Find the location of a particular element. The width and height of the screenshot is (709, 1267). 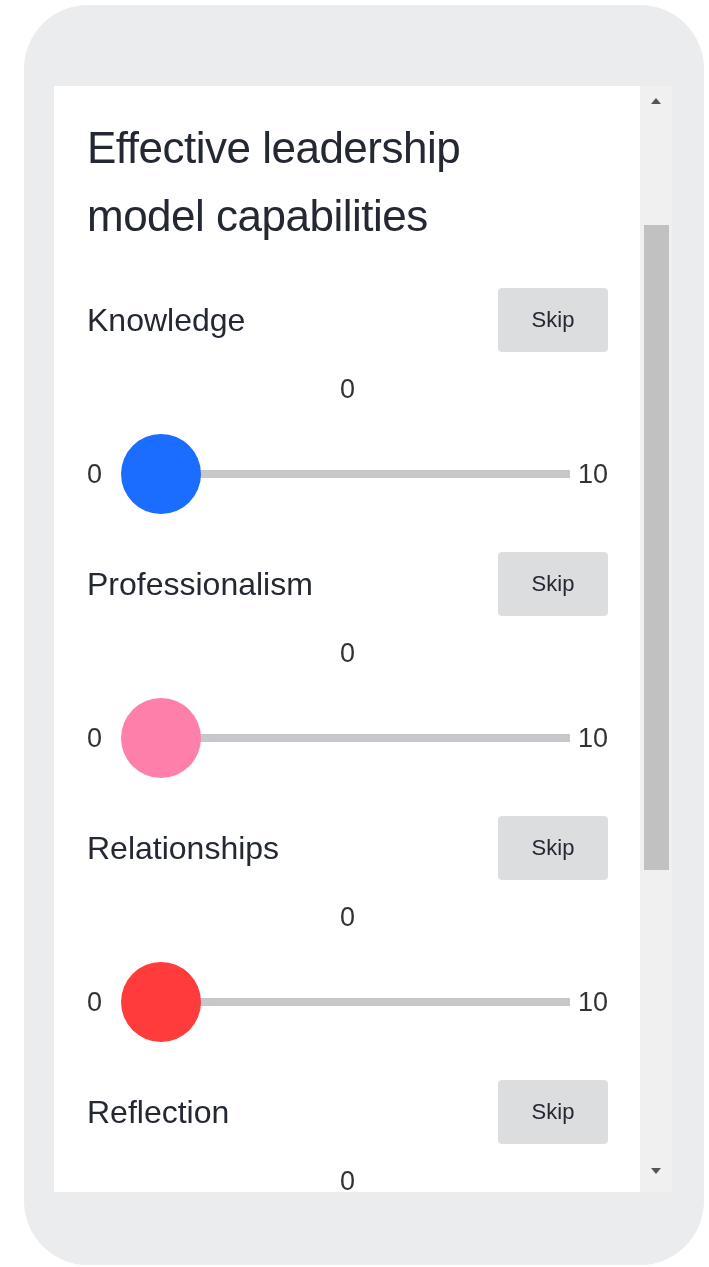

capability-label: Reflection is located at coordinates (158, 1112).